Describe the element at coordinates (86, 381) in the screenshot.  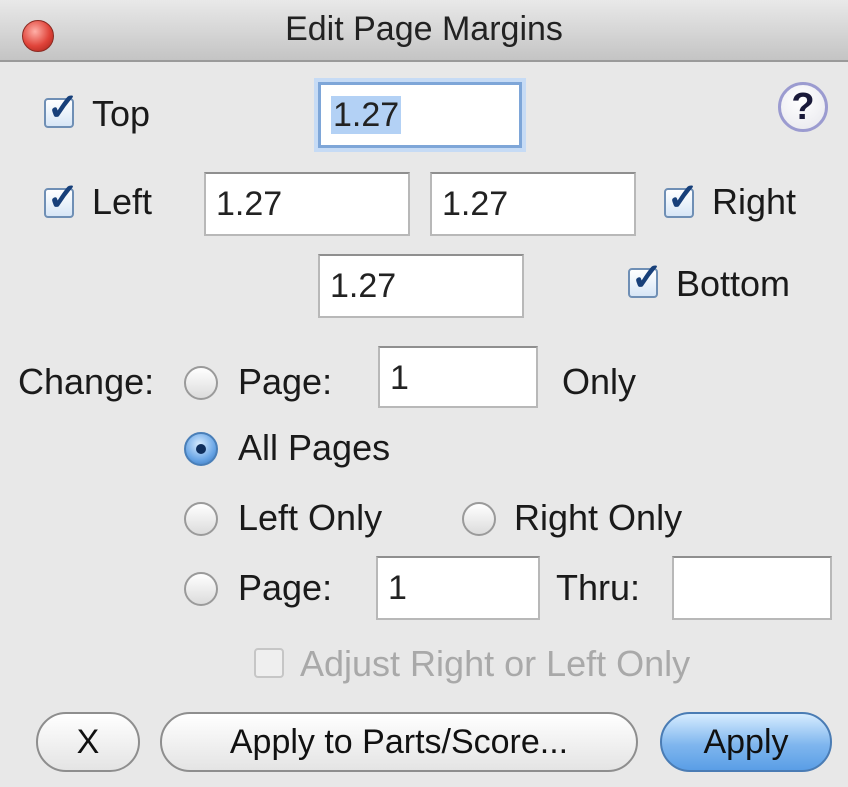
I see `change-label: Change:` at that location.